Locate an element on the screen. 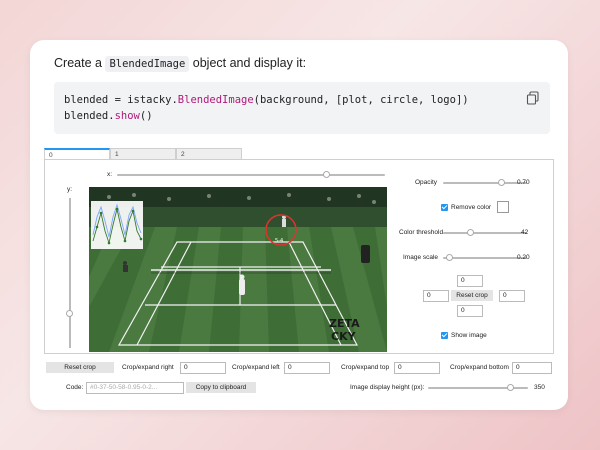 The image size is (600, 450). image-scale-value: 0.20 is located at coordinates (523, 257).